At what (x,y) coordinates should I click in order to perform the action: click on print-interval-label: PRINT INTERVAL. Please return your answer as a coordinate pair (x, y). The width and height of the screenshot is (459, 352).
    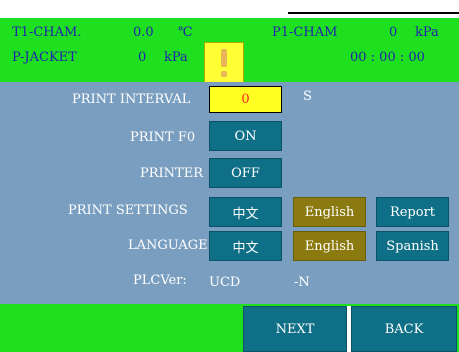
    Looking at the image, I should click on (131, 99).